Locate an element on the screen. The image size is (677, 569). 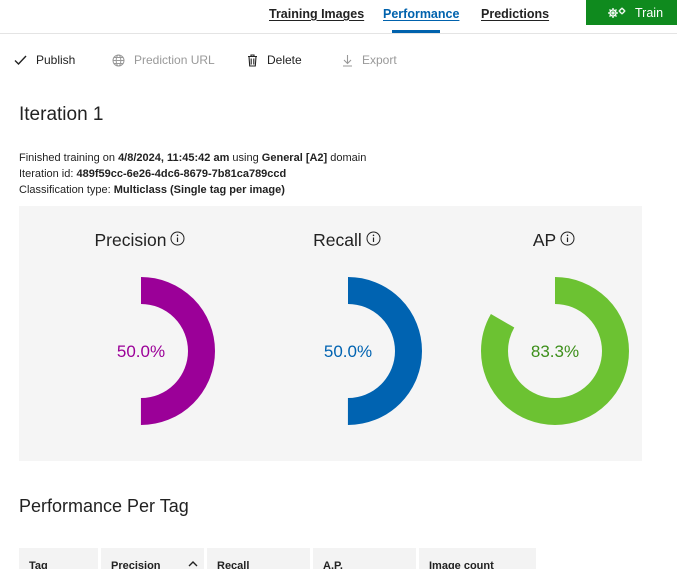
iteration-title: Iteration 1 is located at coordinates (61, 114).